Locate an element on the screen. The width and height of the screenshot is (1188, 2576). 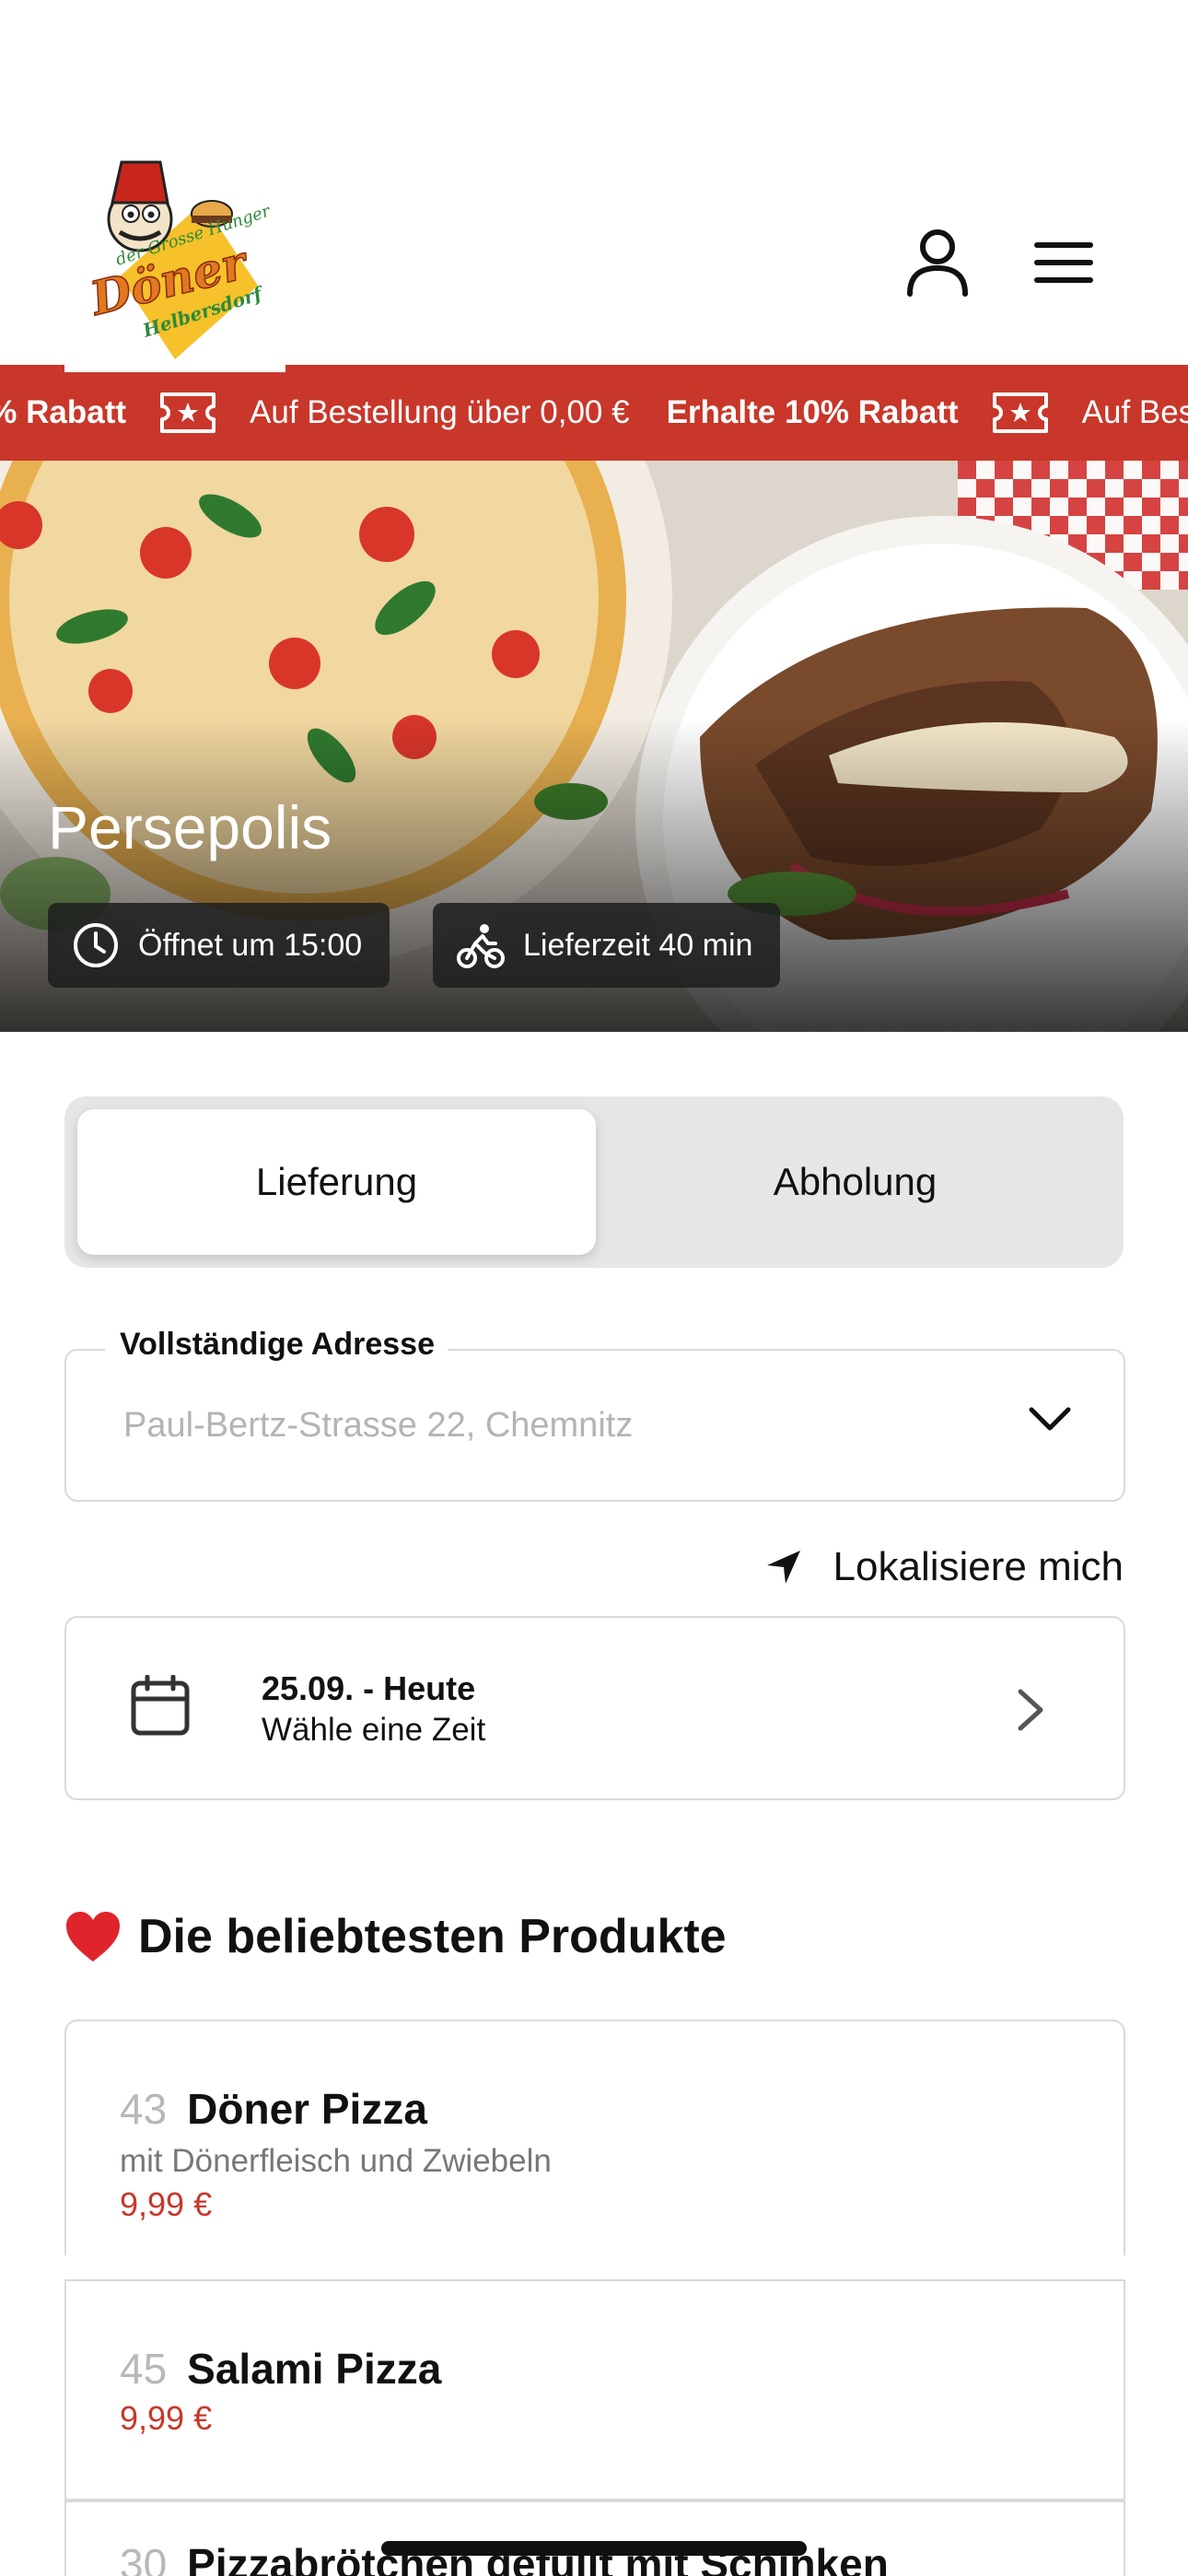
restaurant-name: Persepolis is located at coordinates (190, 827).